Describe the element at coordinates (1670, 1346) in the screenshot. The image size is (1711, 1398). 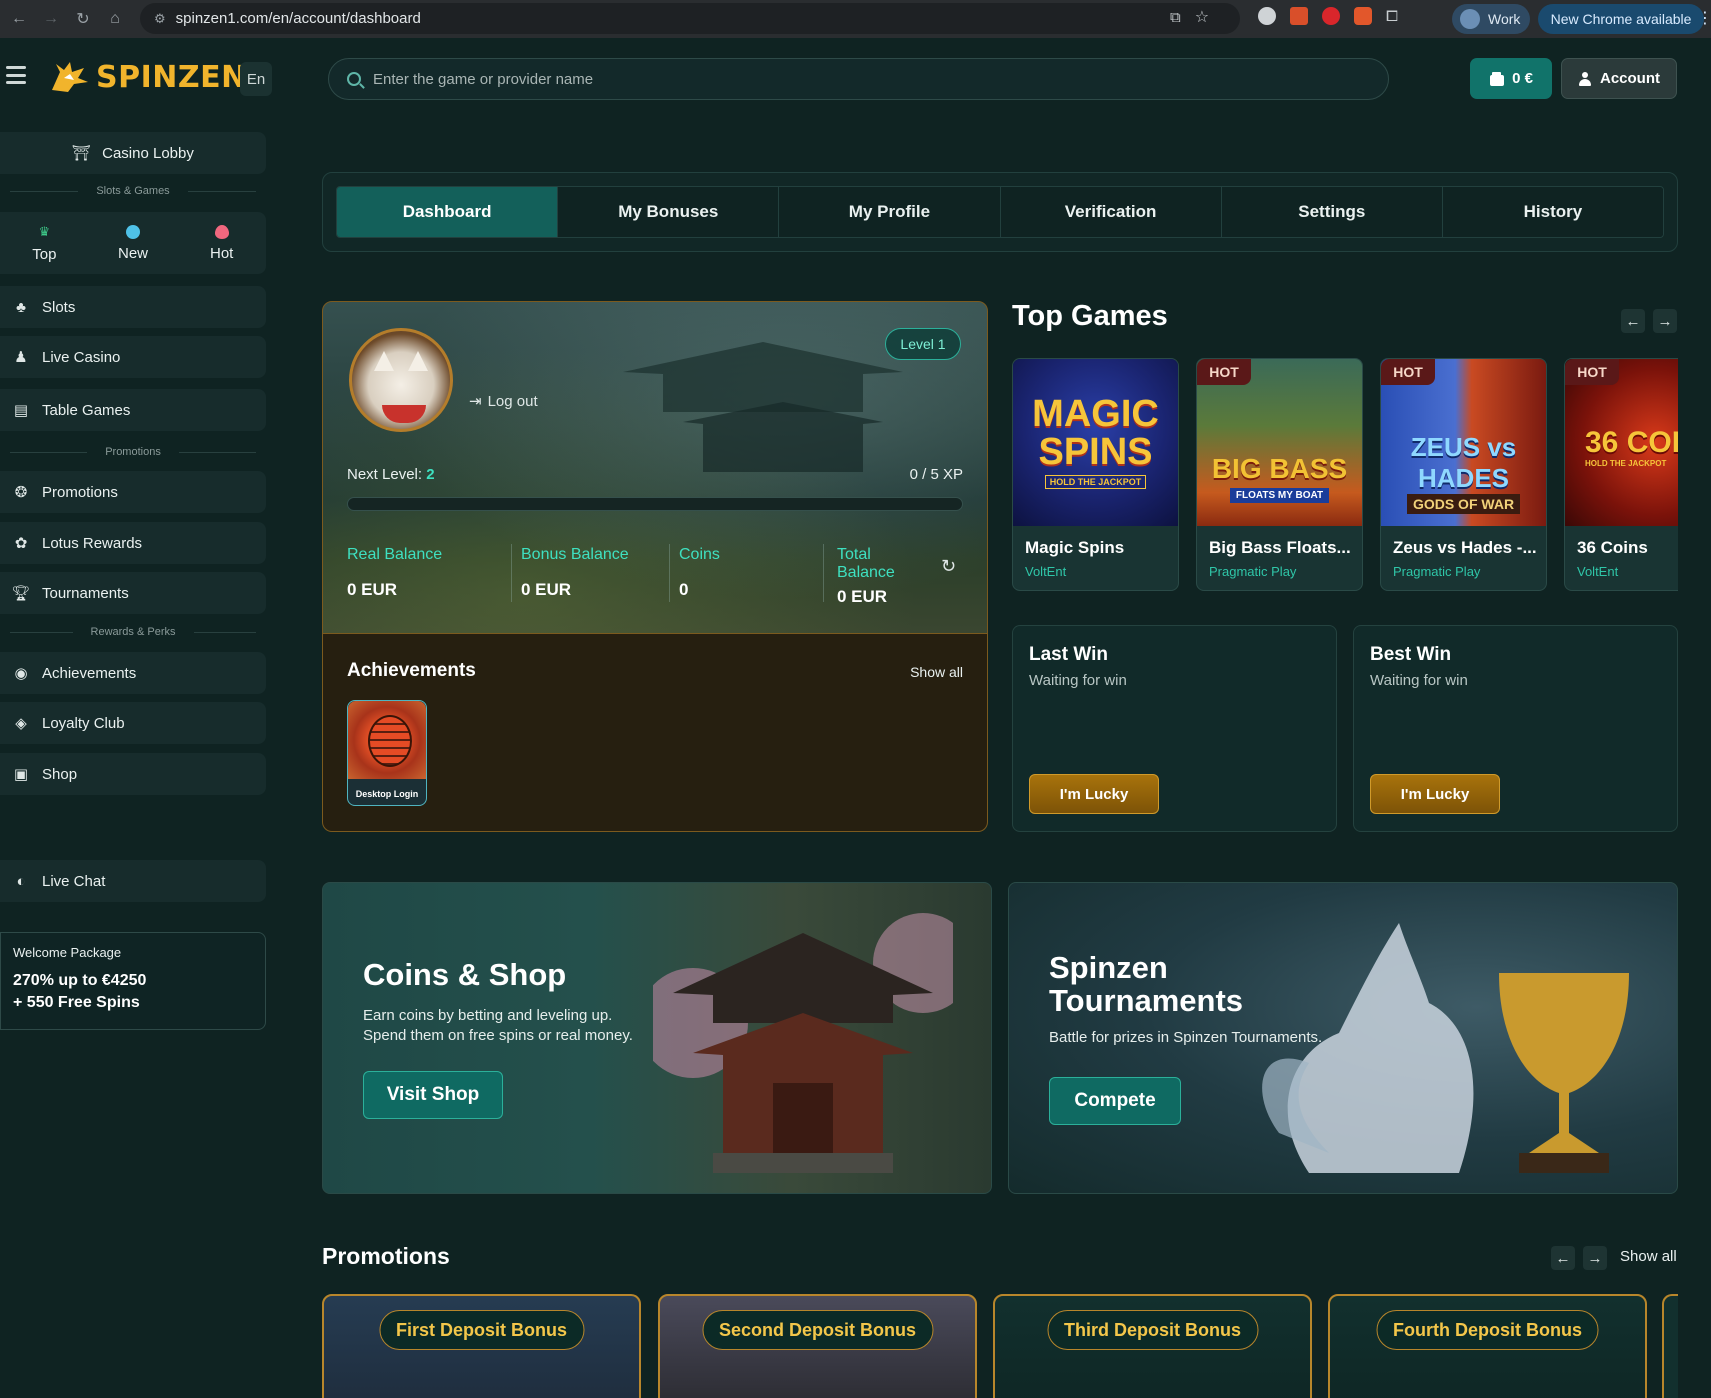
I see `promo-card` at that location.